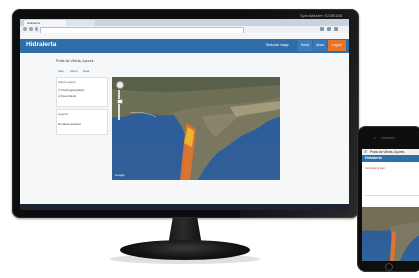 The image size is (419, 278). What do you see at coordinates (322, 29) in the screenshot?
I see `bookmark-star-icon` at bounding box center [322, 29].